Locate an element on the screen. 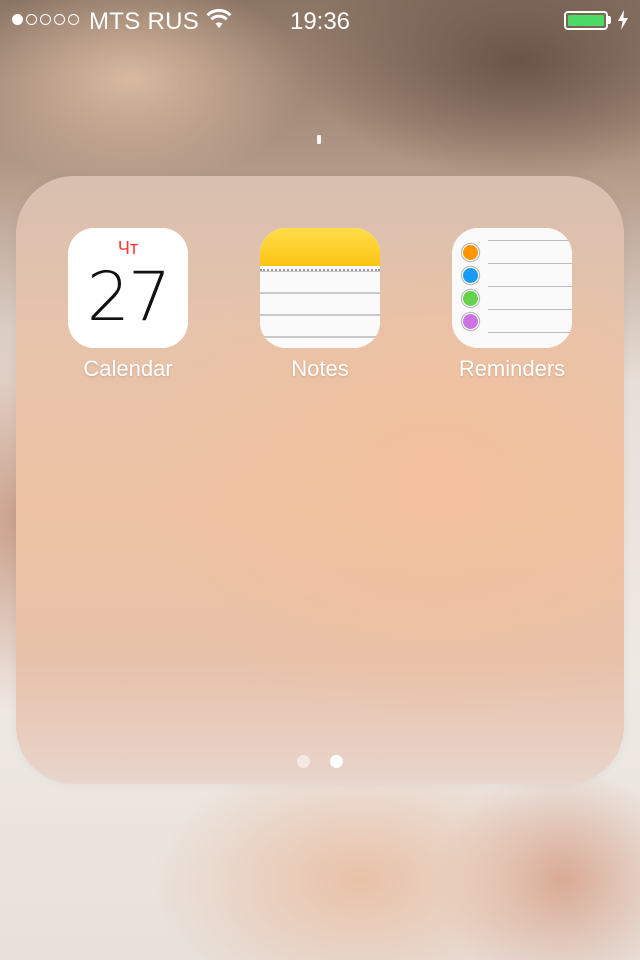  status-bar: MTS RUS 19:36 is located at coordinates (320, 20).